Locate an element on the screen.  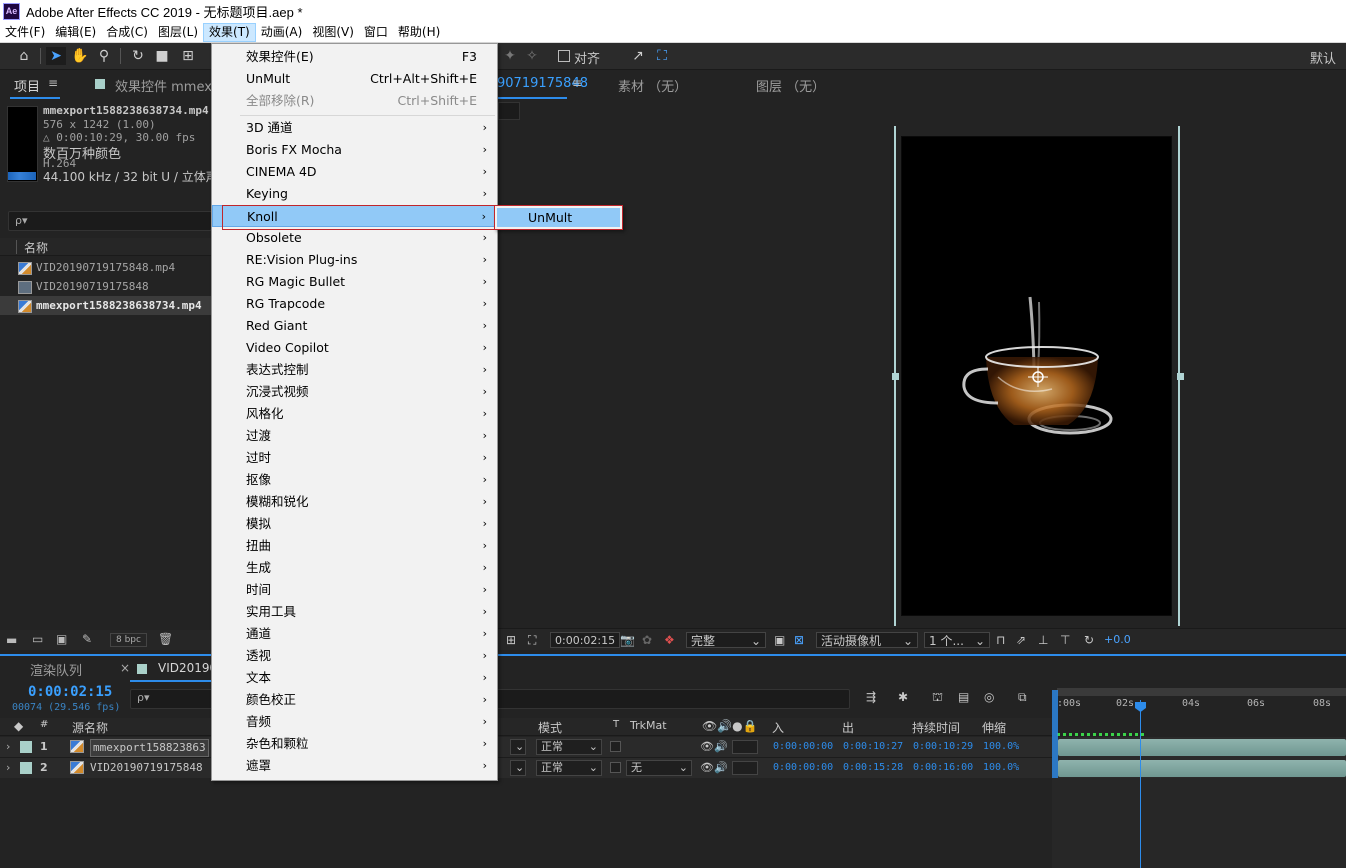
snapshot-icon: 📷 is located at coordinates (627, 640).